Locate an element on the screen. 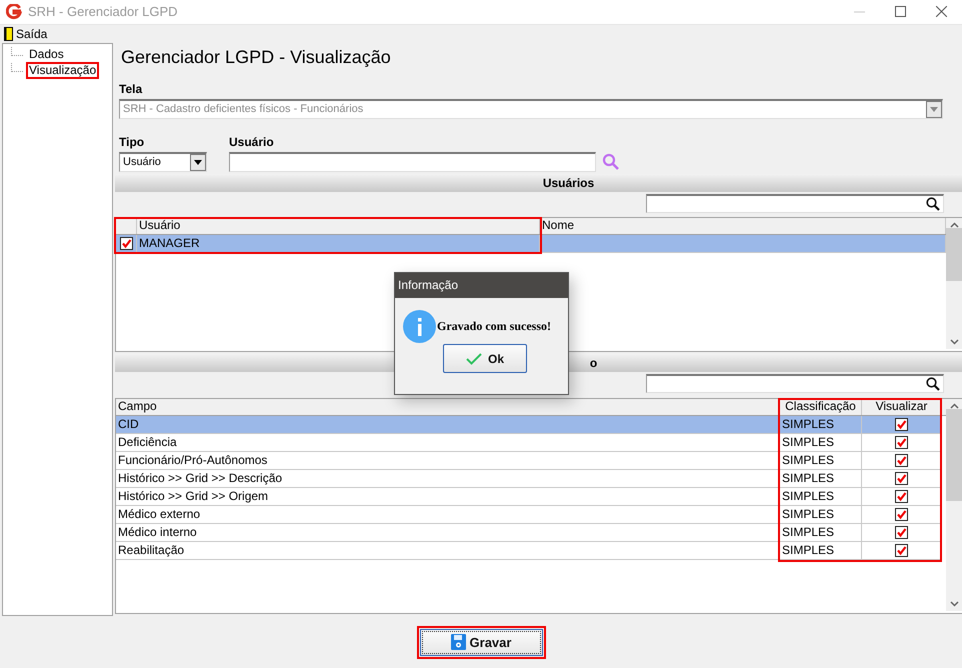  check-icon is located at coordinates (474, 358).